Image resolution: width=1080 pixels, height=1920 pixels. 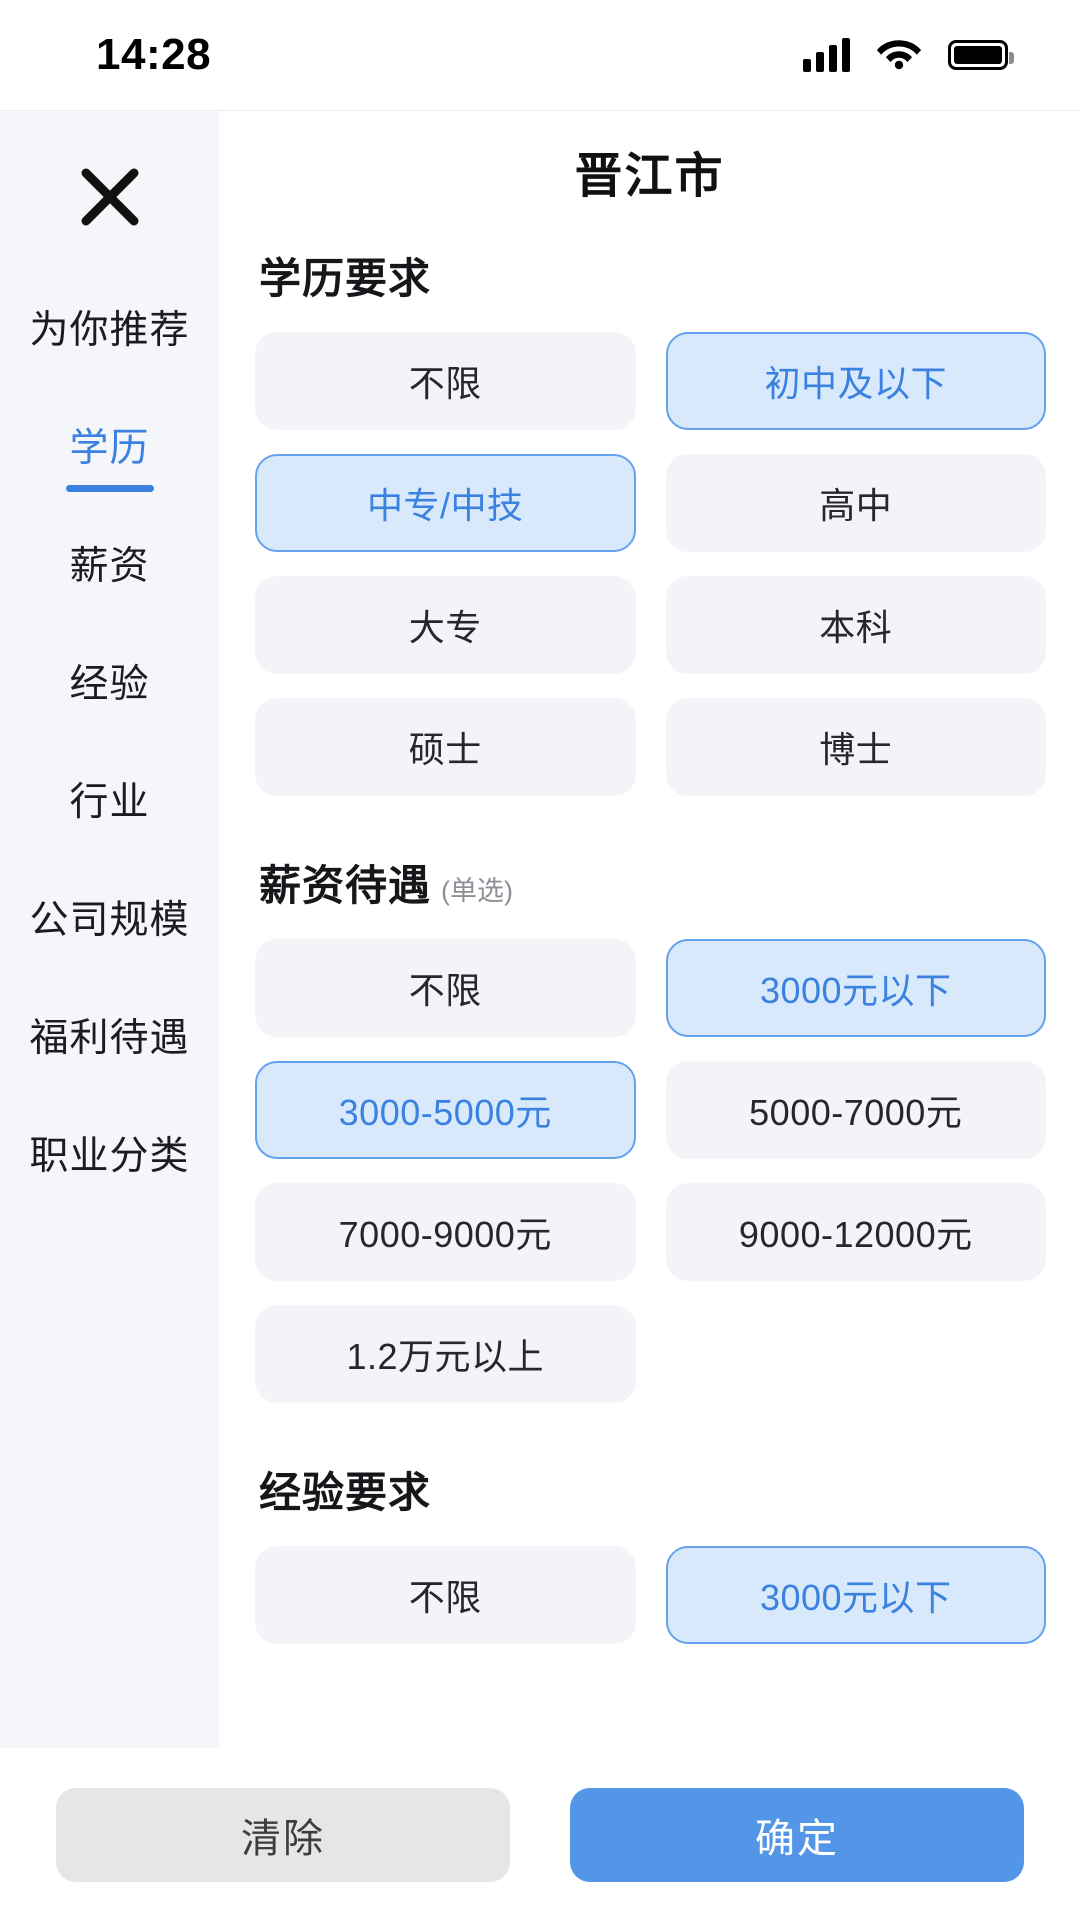 I want to click on clear-button: 清除, so click(x=283, y=1834).